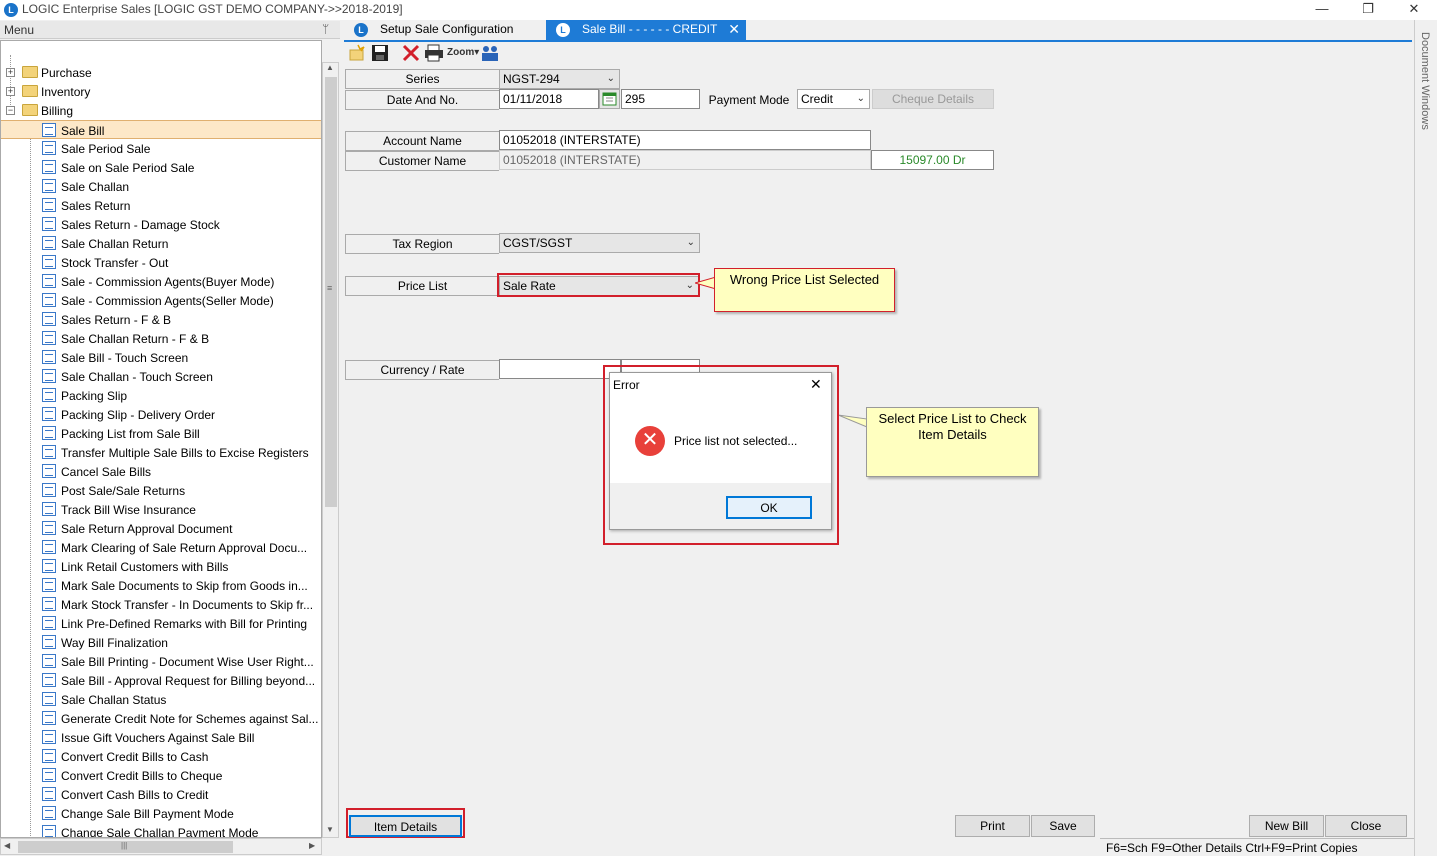 Image resolution: width=1437 pixels, height=856 pixels. Describe the element at coordinates (135, 339) in the screenshot. I see `sidebar-item-label: Sale Challan Return - F & B` at that location.